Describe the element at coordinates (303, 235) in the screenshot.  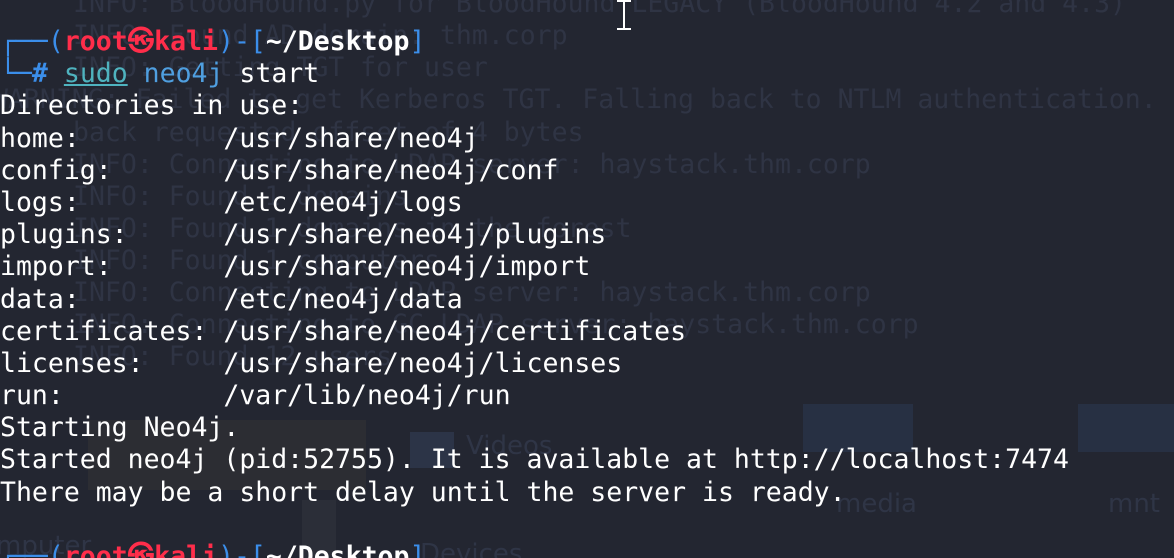
I see `output-line: plugins: /usr/share/neo4j/plugins` at that location.